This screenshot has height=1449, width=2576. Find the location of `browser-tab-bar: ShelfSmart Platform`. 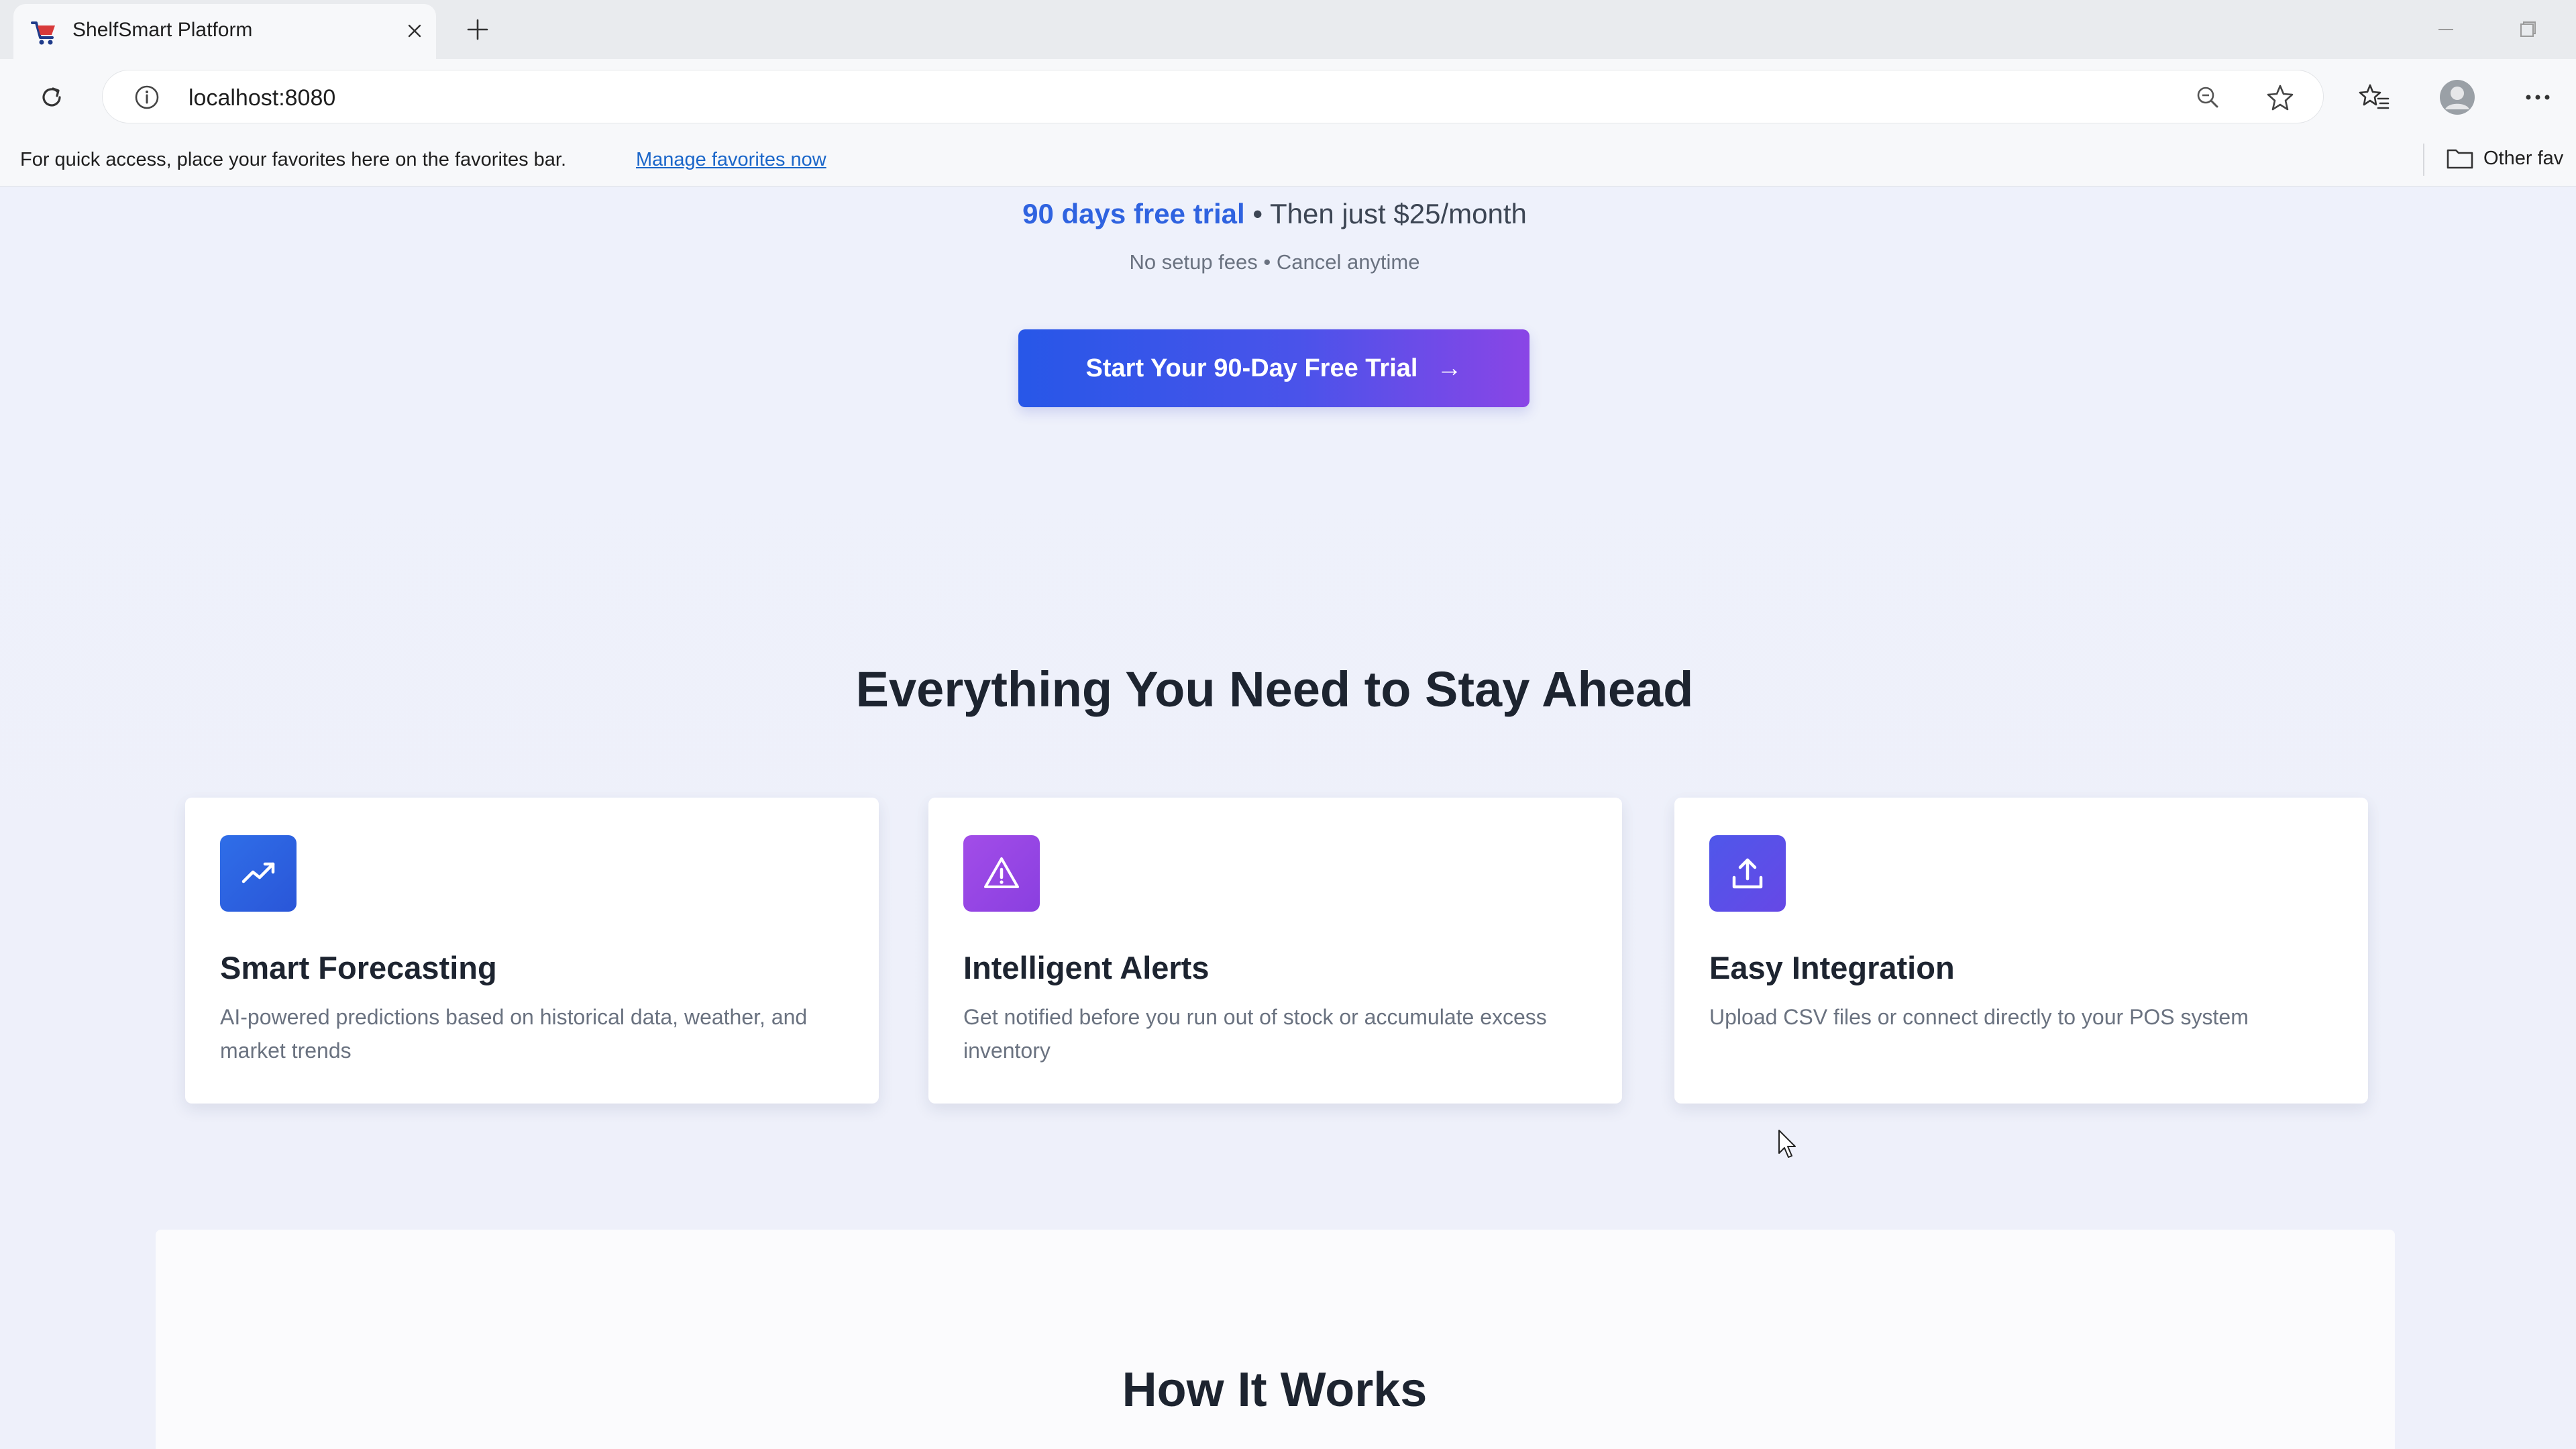

browser-tab-bar: ShelfSmart Platform is located at coordinates (1288, 29).